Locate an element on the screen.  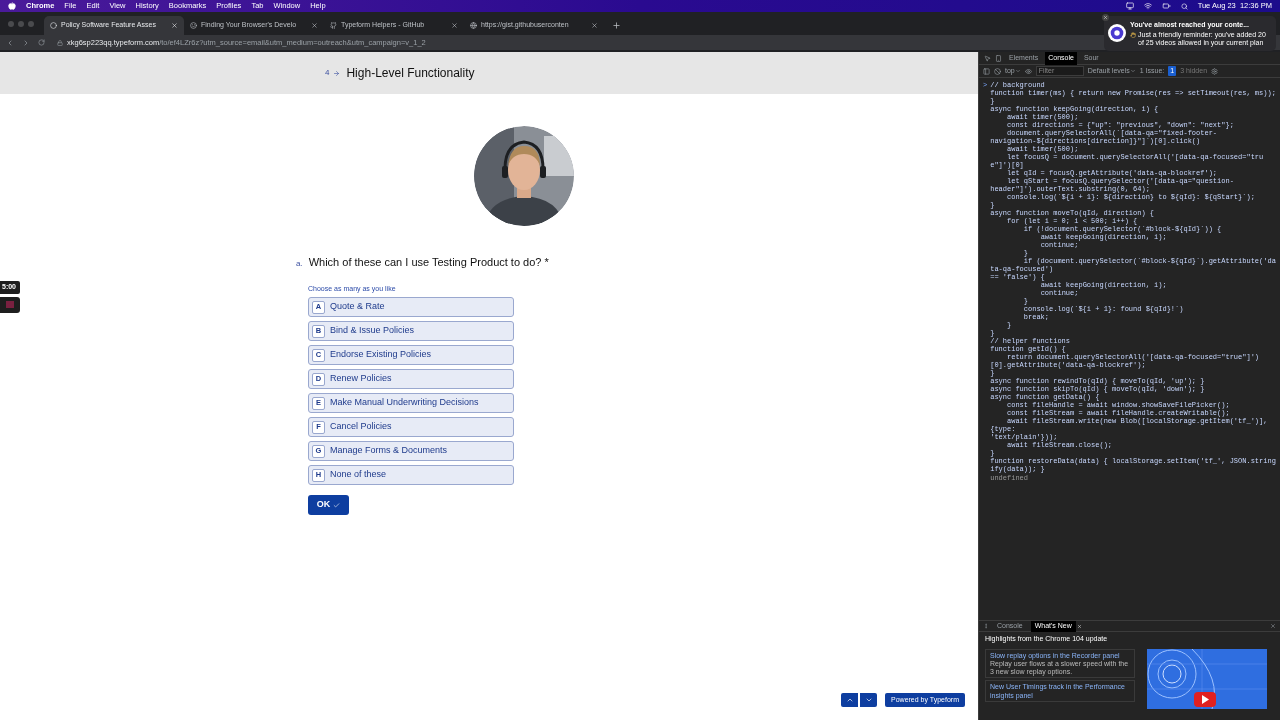
forward-icon is located at coordinates (26, 42).